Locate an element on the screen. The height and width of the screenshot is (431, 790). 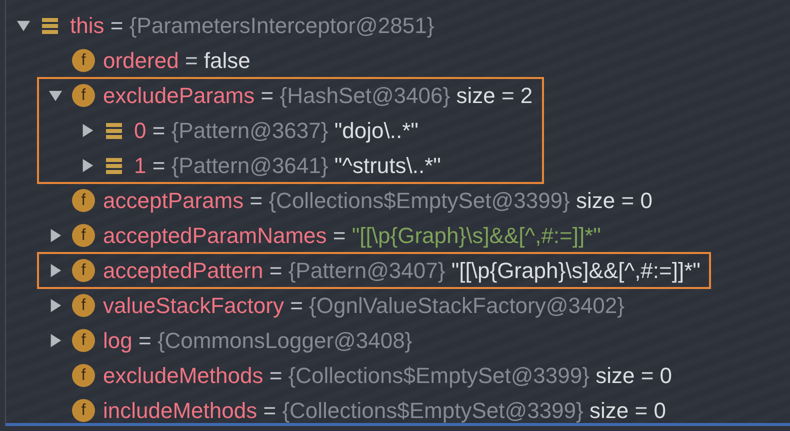
variable-entry: acceptedParamNames = "[[\p{Graph}\s]&&[^,#:=]]*" is located at coordinates (352, 235).